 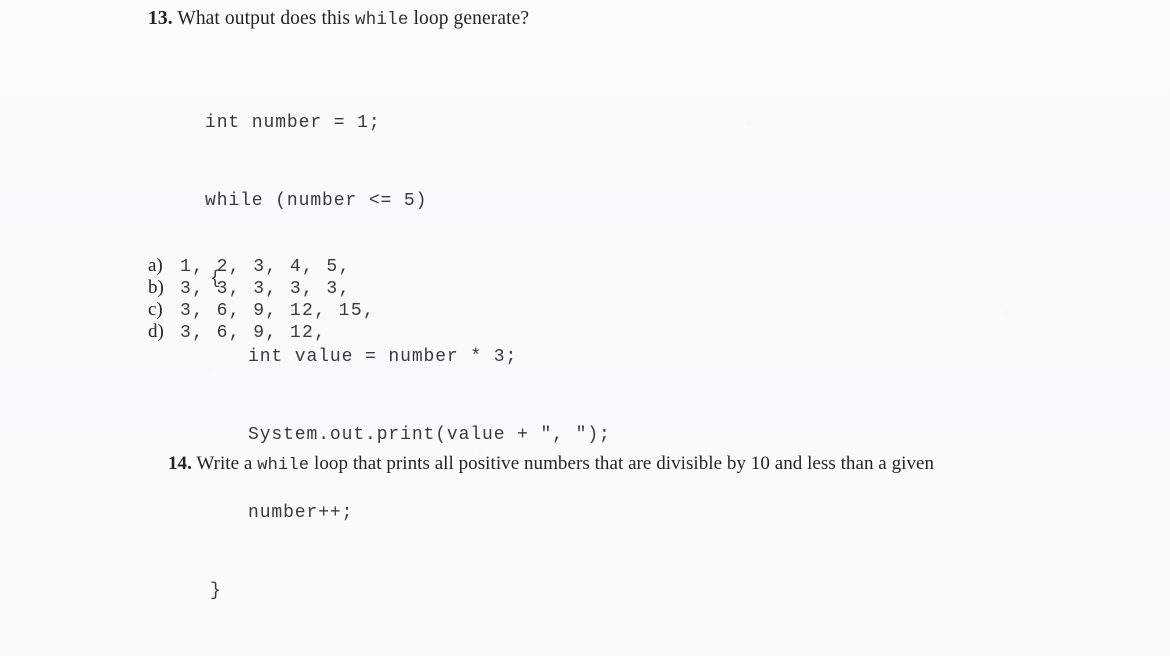 I want to click on answer-option-label: b), so click(x=156, y=287).